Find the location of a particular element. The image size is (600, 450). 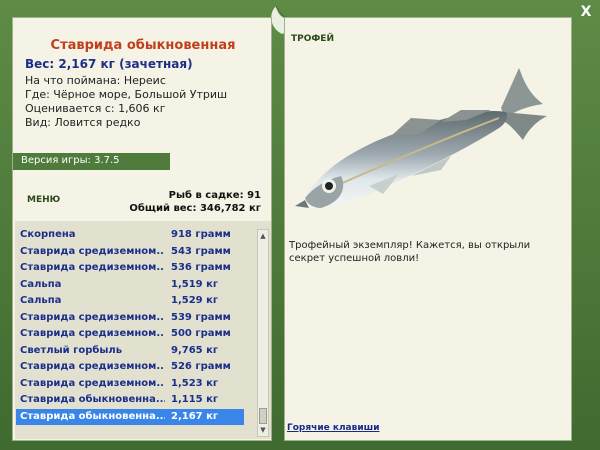

catch-list-row: Ставрида средиземном... 543 грамм is located at coordinates (130, 252).